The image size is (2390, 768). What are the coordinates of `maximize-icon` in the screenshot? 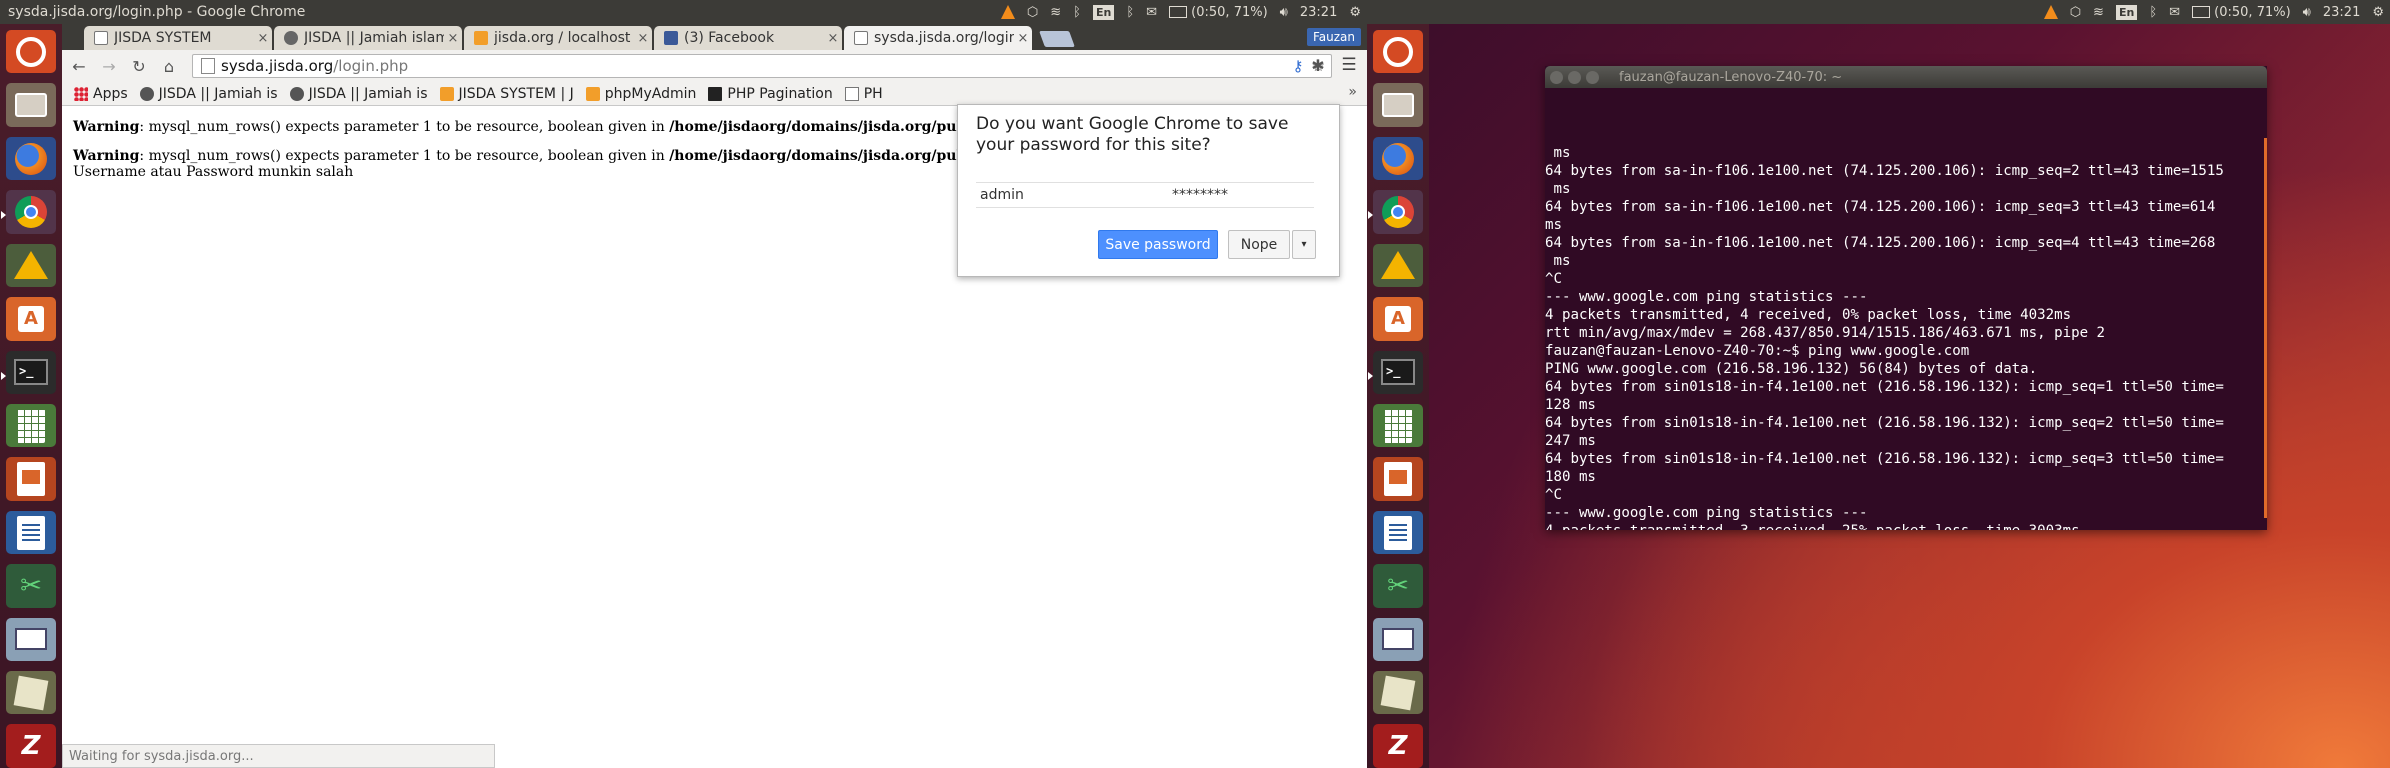 It's located at (1592, 77).